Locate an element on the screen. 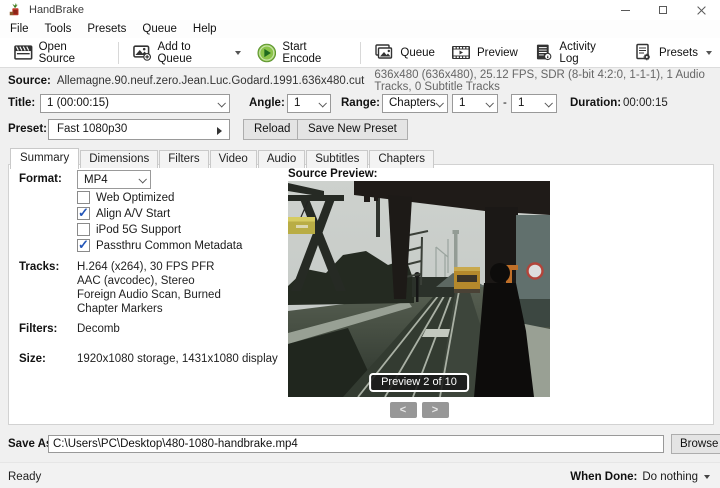  preview-nav: < > is located at coordinates (419, 410).